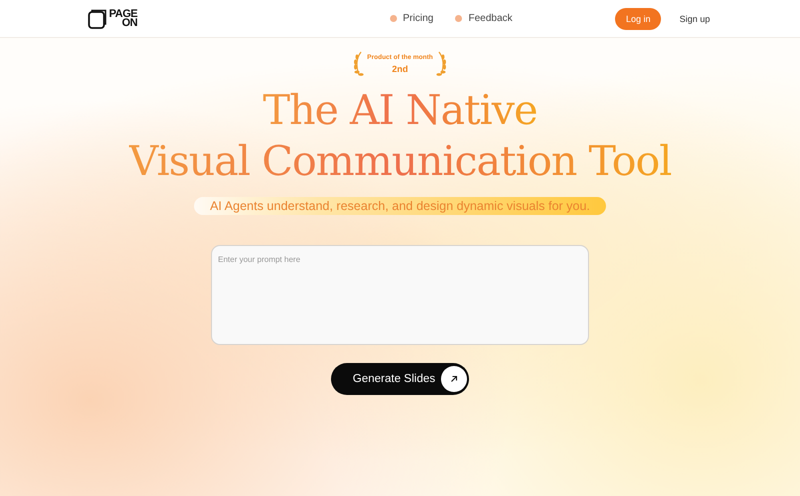 The height and width of the screenshot is (496, 800). What do you see at coordinates (400, 295) in the screenshot?
I see `prompt-field: Enter your prompt here` at bounding box center [400, 295].